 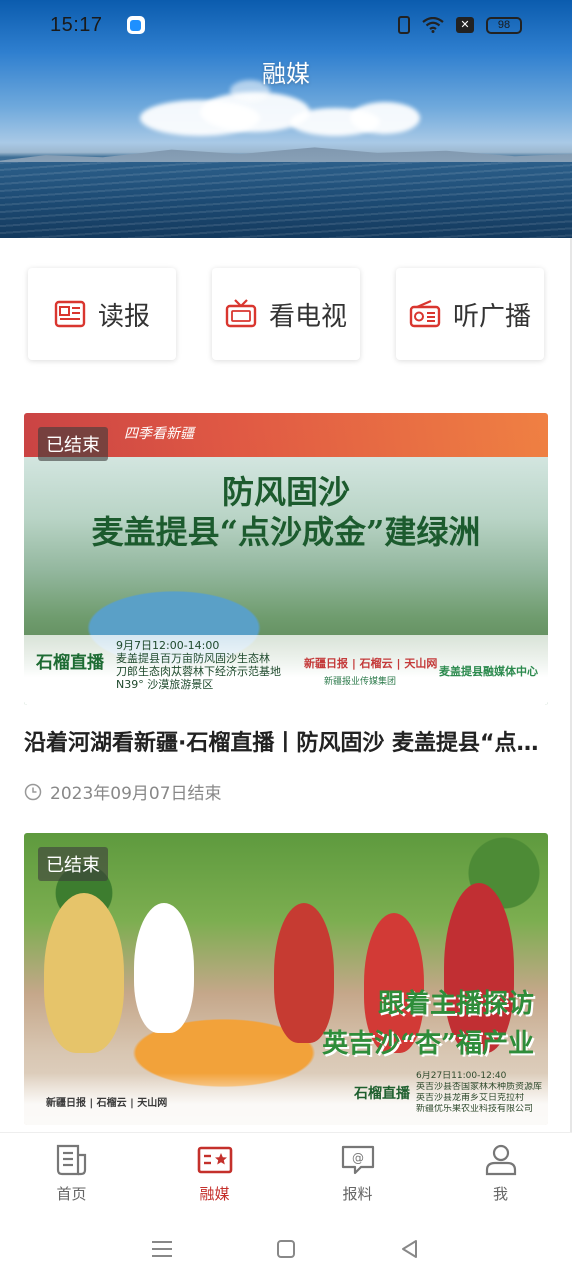 I want to click on card-meta: 2023年09月07日结束, so click(x=286, y=791).